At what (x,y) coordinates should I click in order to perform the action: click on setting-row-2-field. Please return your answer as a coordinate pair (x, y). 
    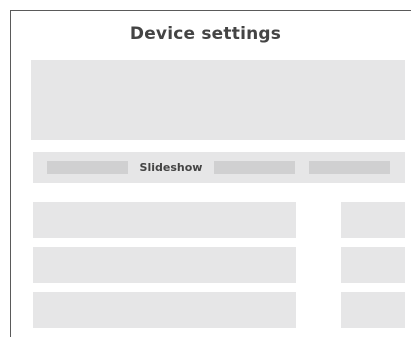
    Looking at the image, I should click on (164, 265).